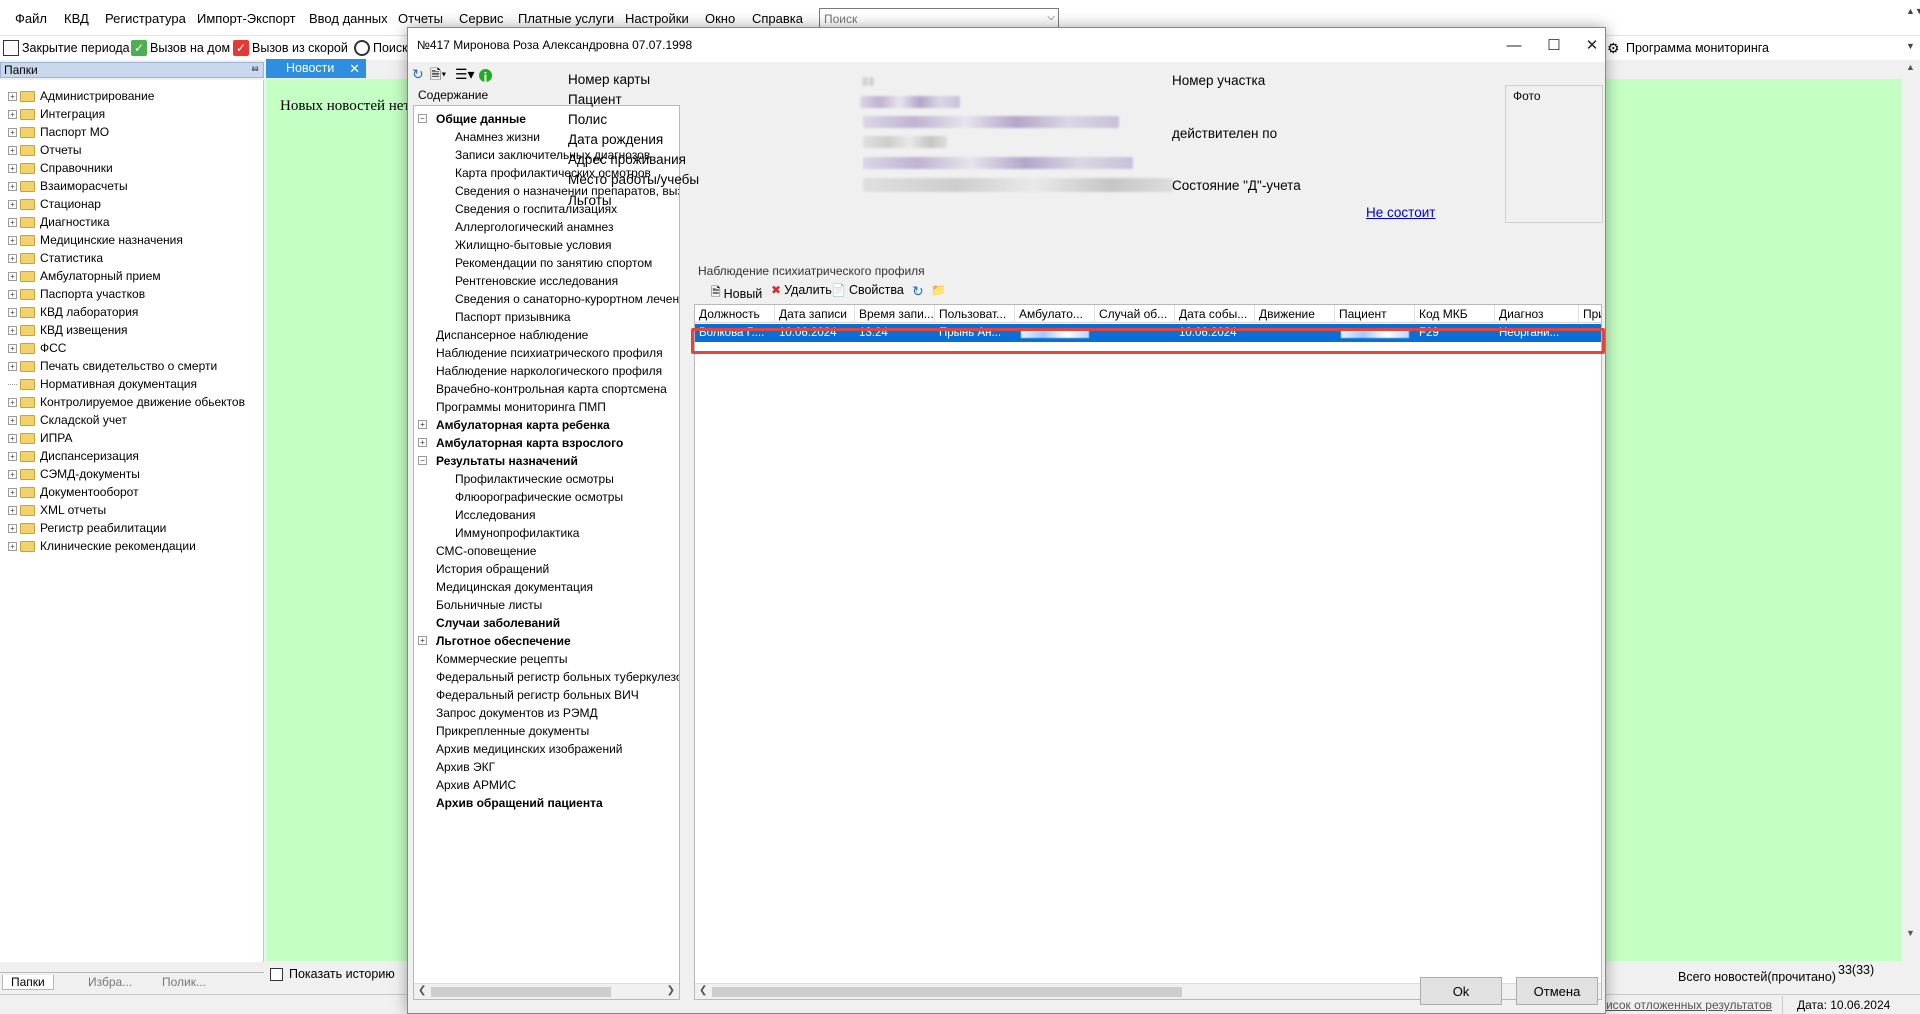  What do you see at coordinates (438, 74) in the screenshot?
I see `document-menu-icon: 🗎▾` at bounding box center [438, 74].